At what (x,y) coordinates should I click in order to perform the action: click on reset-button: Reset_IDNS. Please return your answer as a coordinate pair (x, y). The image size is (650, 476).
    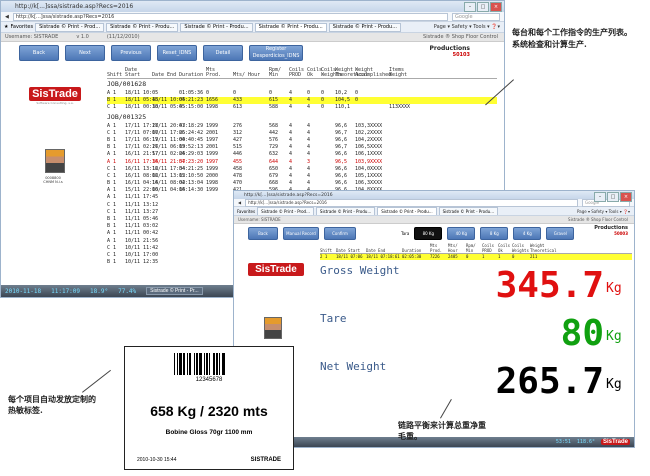
    Looking at the image, I should click on (177, 53).